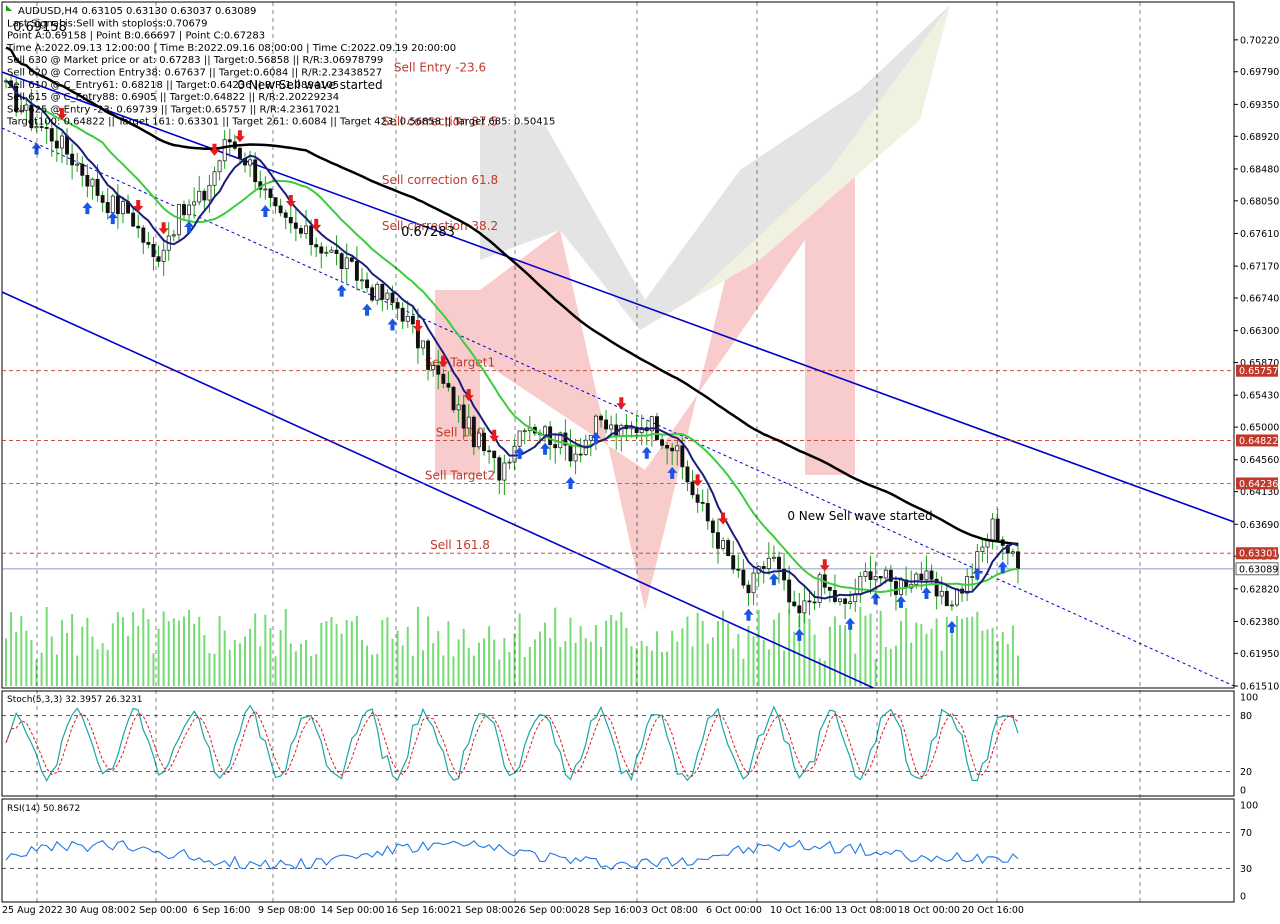  What do you see at coordinates (1258, 554) in the screenshot?
I see `level-tag-text: 0.63301` at bounding box center [1258, 554].